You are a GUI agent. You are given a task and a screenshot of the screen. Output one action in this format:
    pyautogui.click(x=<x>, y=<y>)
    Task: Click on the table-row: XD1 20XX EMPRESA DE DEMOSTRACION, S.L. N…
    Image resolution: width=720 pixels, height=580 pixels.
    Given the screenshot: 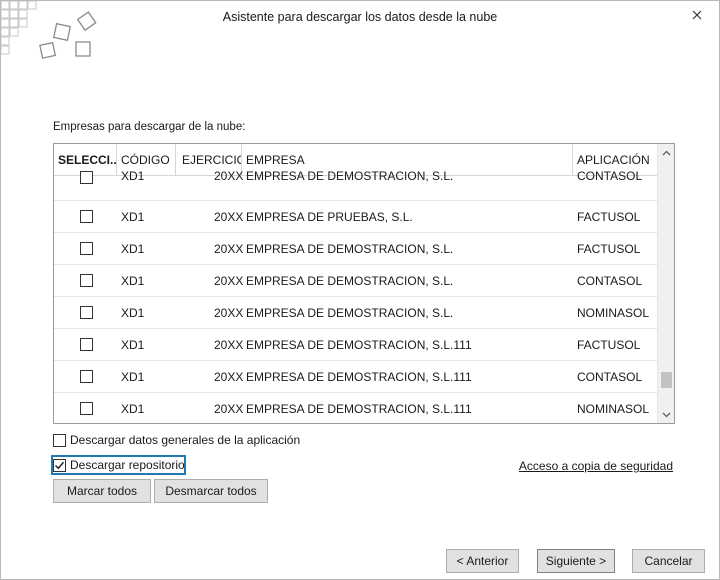 What is the action you would take?
    pyautogui.click(x=356, y=313)
    